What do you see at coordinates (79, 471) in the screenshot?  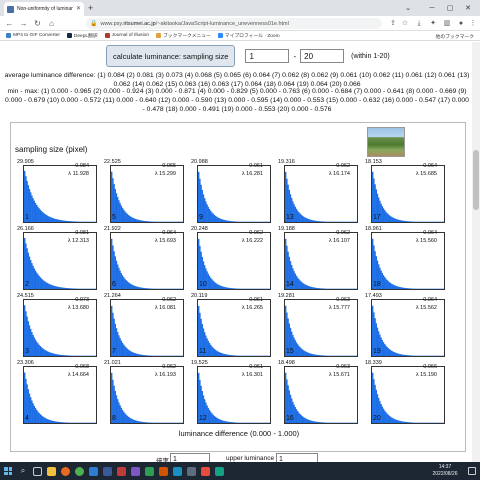 I see `chrome-icon` at bounding box center [79, 471].